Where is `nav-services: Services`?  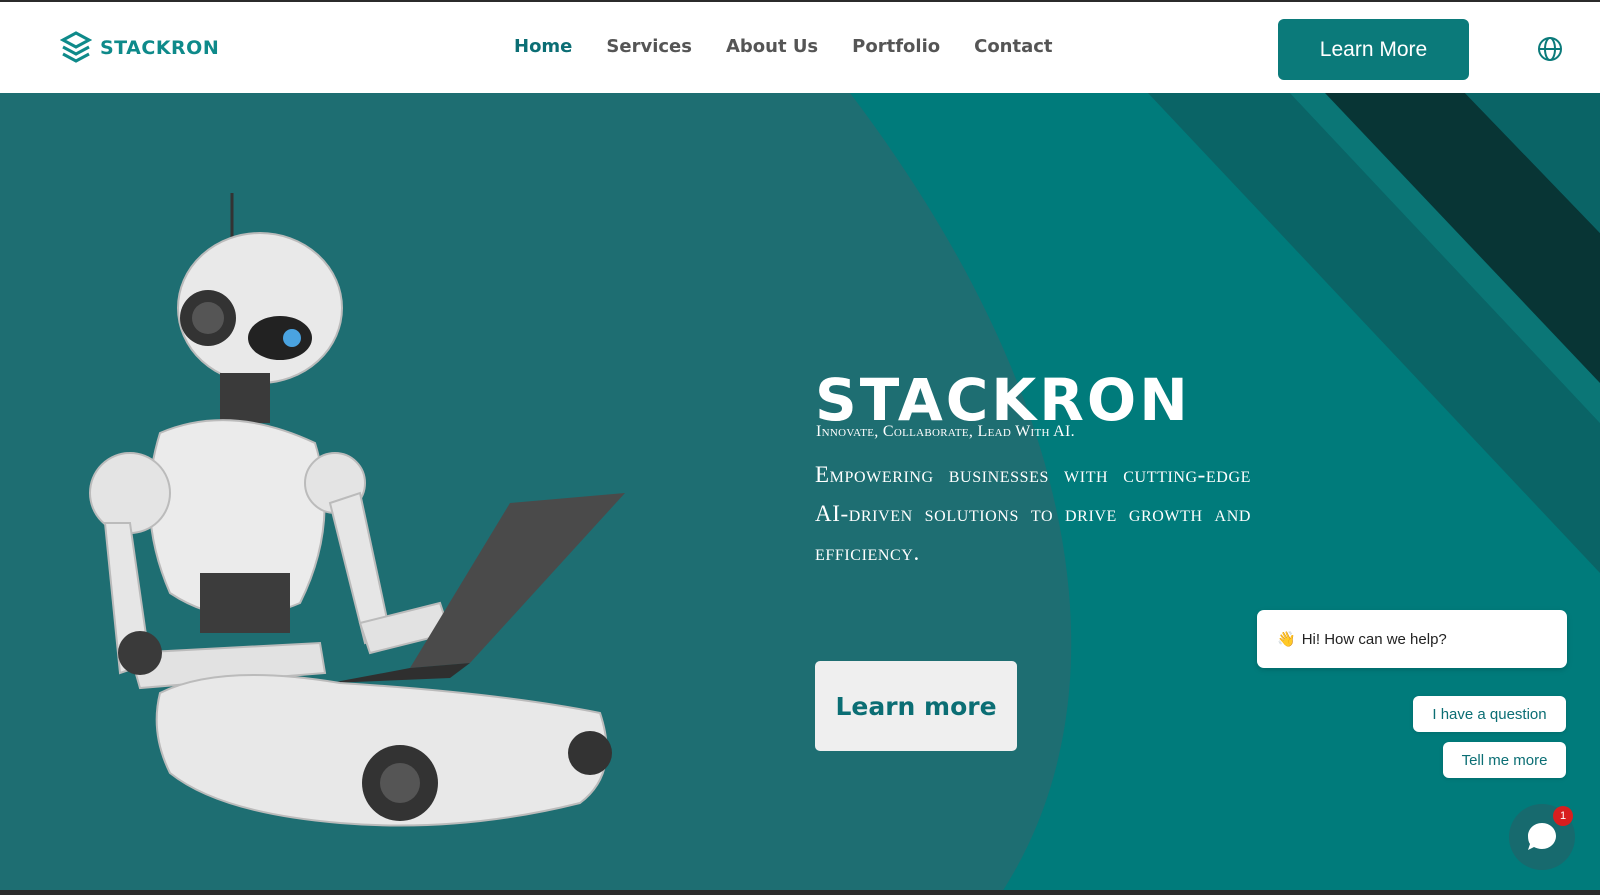 nav-services: Services is located at coordinates (649, 46).